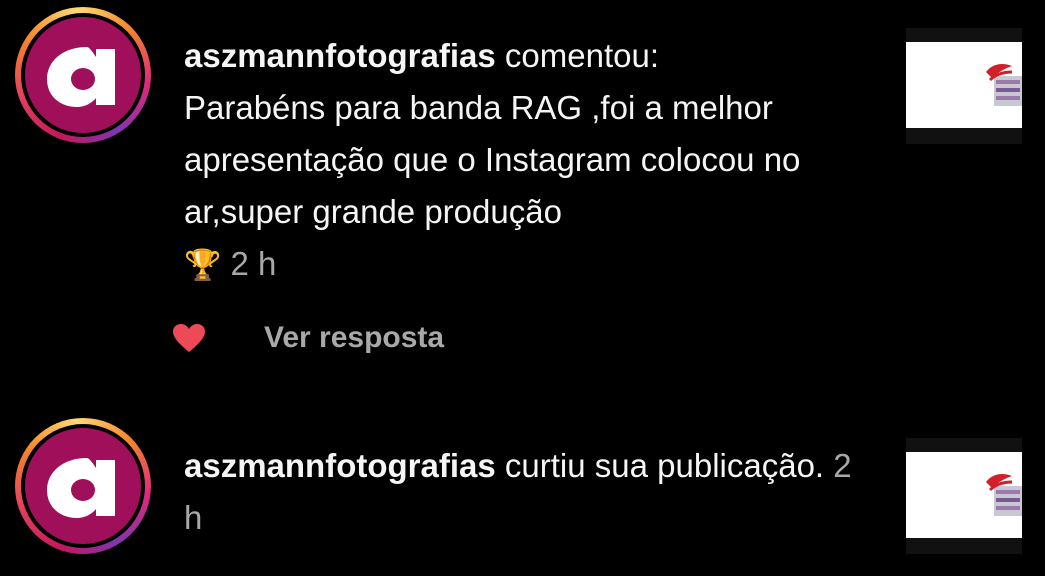 The width and height of the screenshot is (1045, 576). What do you see at coordinates (189, 338) in the screenshot?
I see `heart-icon` at bounding box center [189, 338].